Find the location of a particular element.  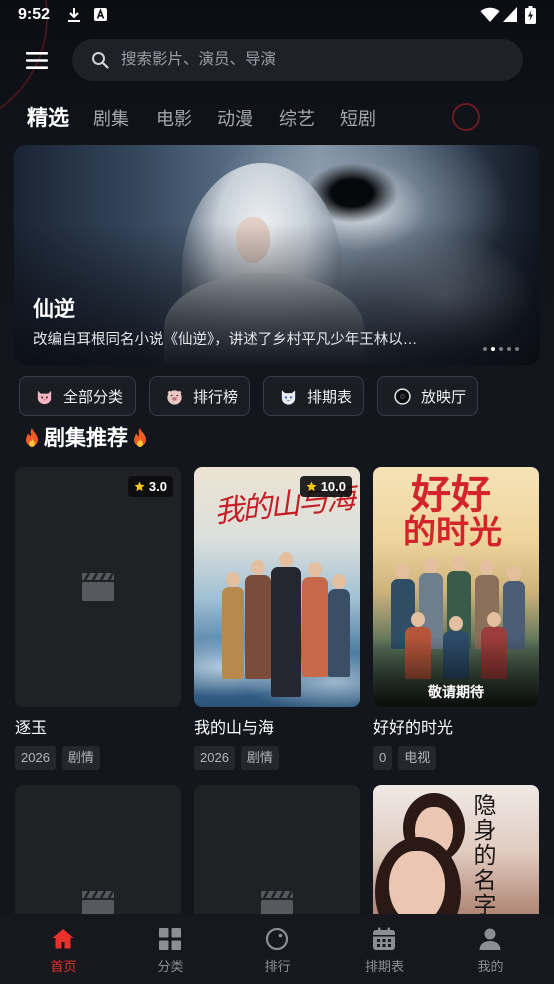

tag-row: 0 电视 is located at coordinates (405, 758).